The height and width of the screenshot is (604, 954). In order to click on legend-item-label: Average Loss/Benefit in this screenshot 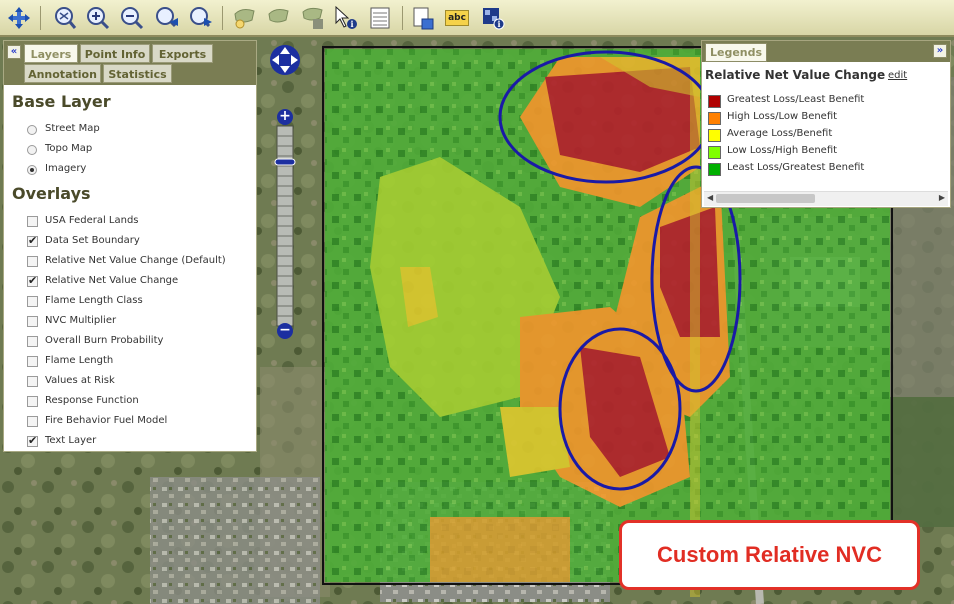, I will do `click(780, 133)`.